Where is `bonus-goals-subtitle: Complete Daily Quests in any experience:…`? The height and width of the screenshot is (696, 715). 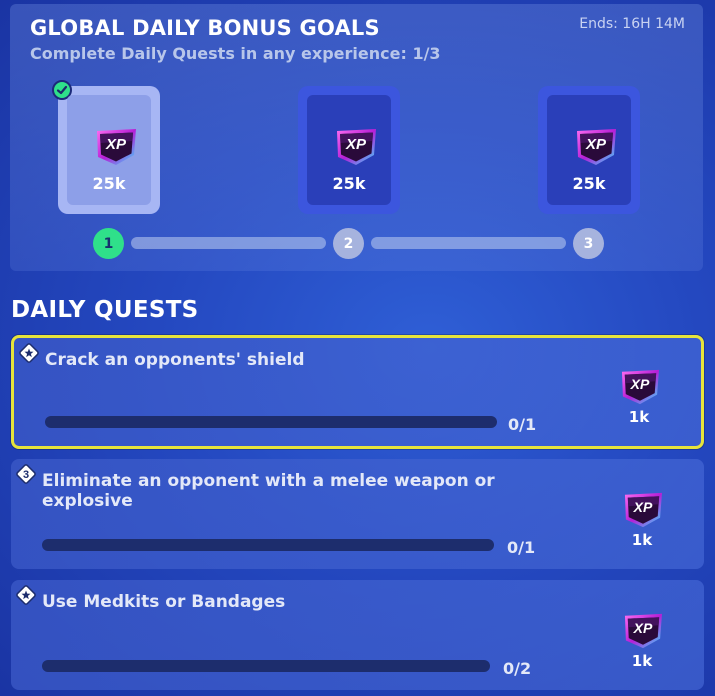
bonus-goals-subtitle: Complete Daily Quests in any experience:… is located at coordinates (235, 53).